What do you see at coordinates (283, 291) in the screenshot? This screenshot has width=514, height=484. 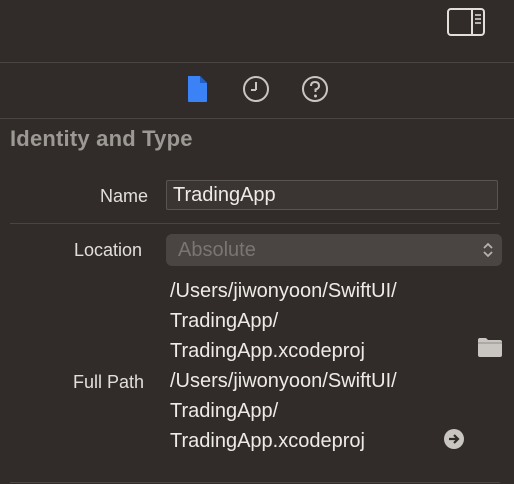 I see `location-path-line: /Users/jiwonyoon/SwiftUI/` at bounding box center [283, 291].